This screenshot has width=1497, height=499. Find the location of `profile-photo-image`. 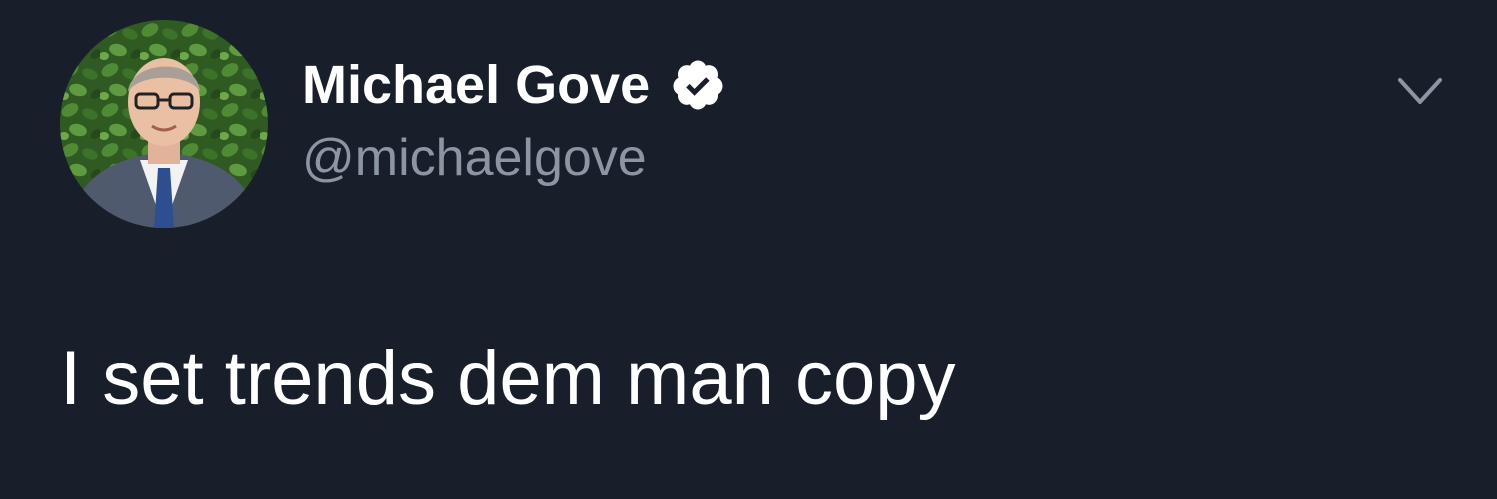

profile-photo-image is located at coordinates (164, 124).